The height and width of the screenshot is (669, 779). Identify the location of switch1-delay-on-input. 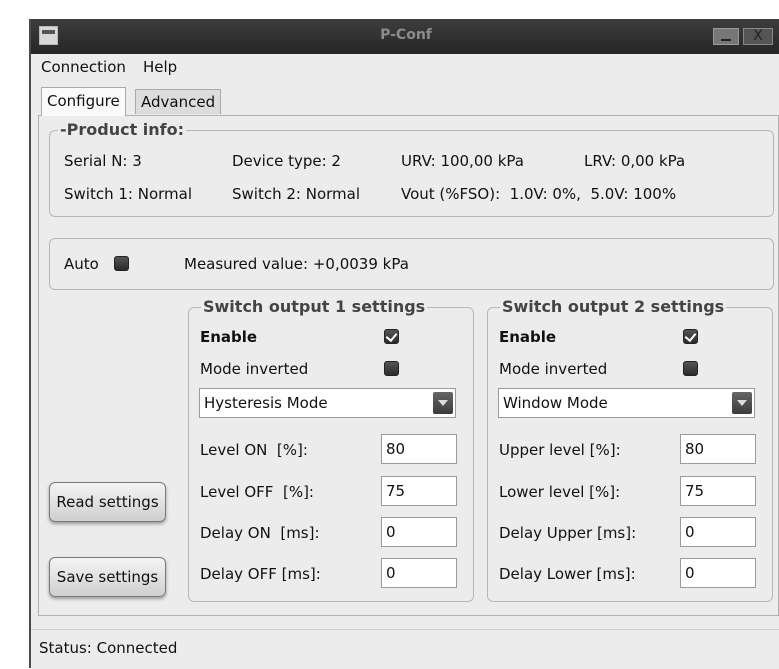
(419, 532).